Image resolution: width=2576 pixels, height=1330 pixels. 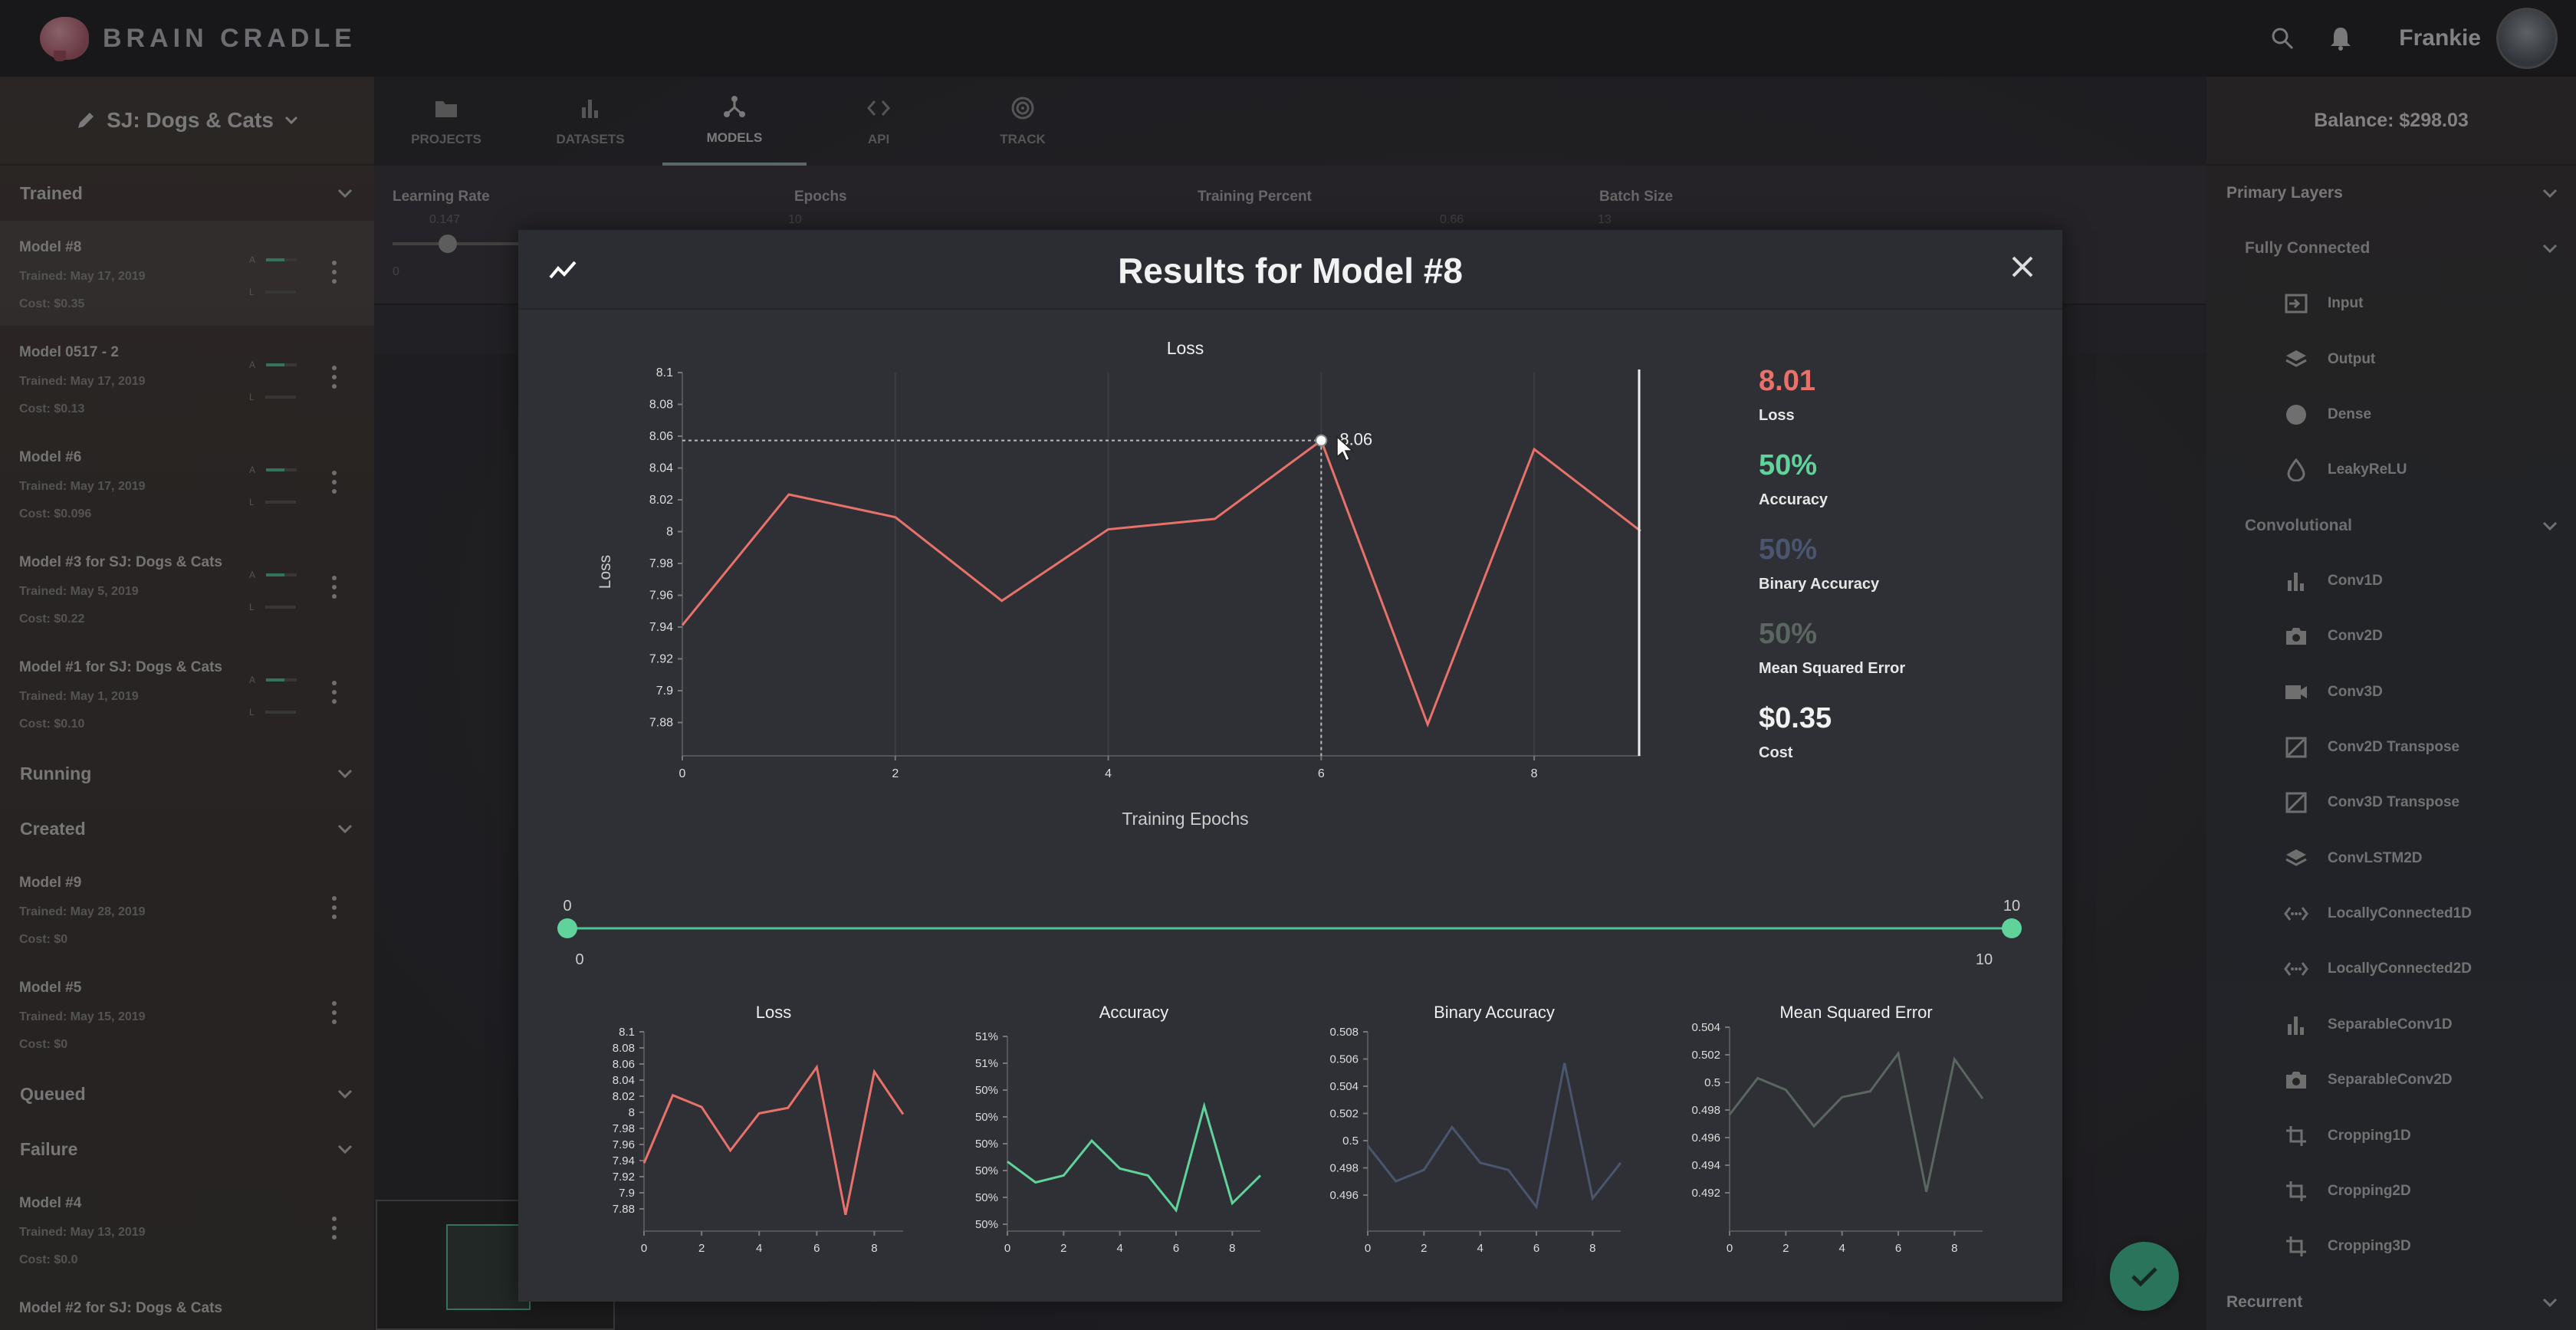 I want to click on metric-label: Accuracy, so click(x=1794, y=499).